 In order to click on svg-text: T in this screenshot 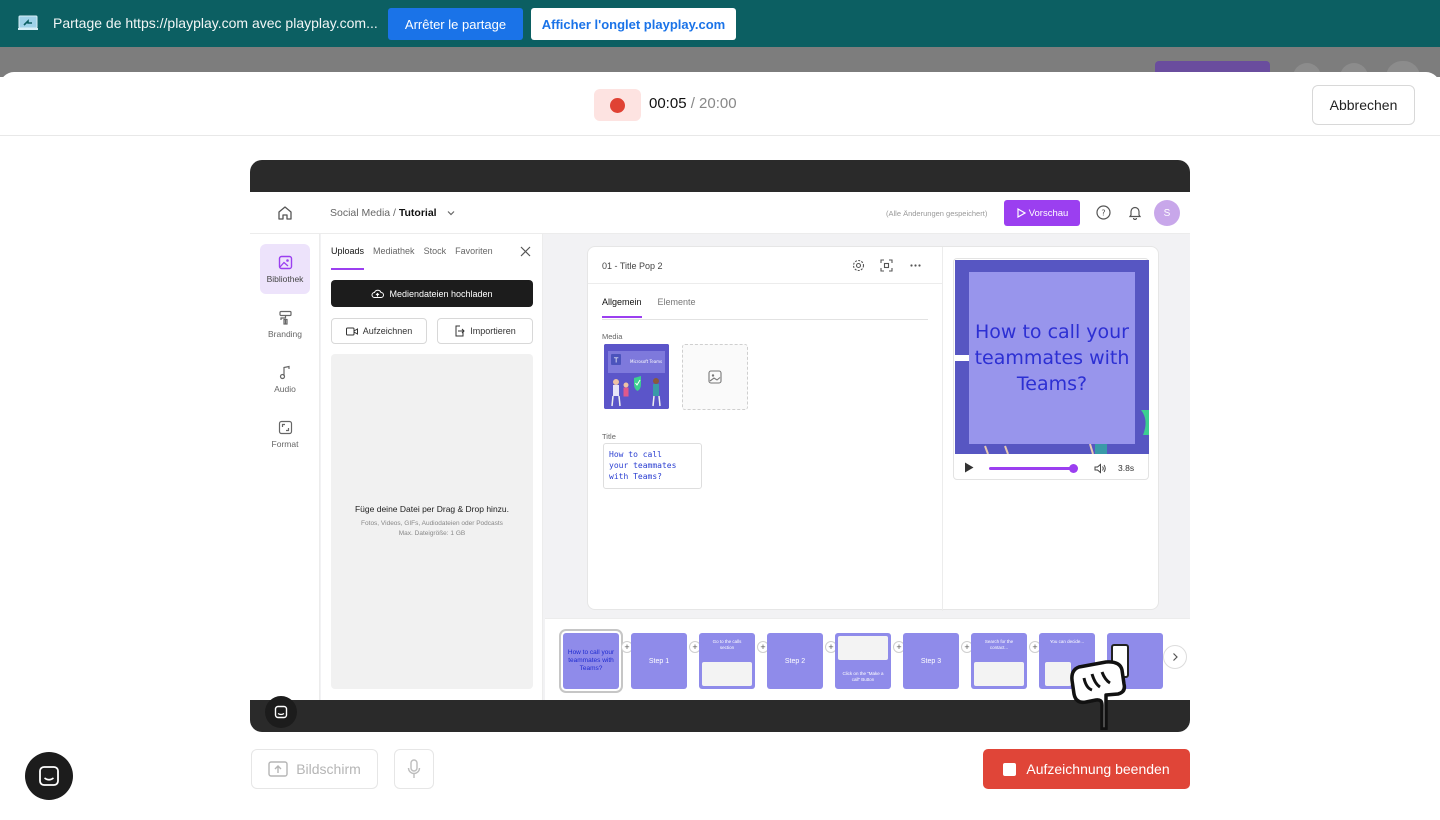, I will do `click(616, 361)`.